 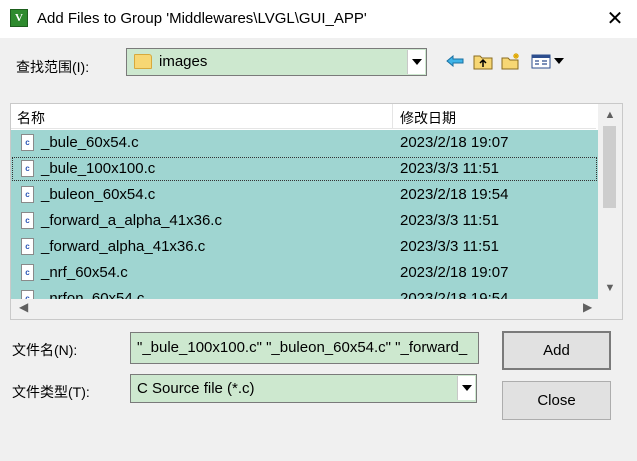 What do you see at coordinates (53, 67) in the screenshot?
I see `look-in-label: 查找范围(I):` at bounding box center [53, 67].